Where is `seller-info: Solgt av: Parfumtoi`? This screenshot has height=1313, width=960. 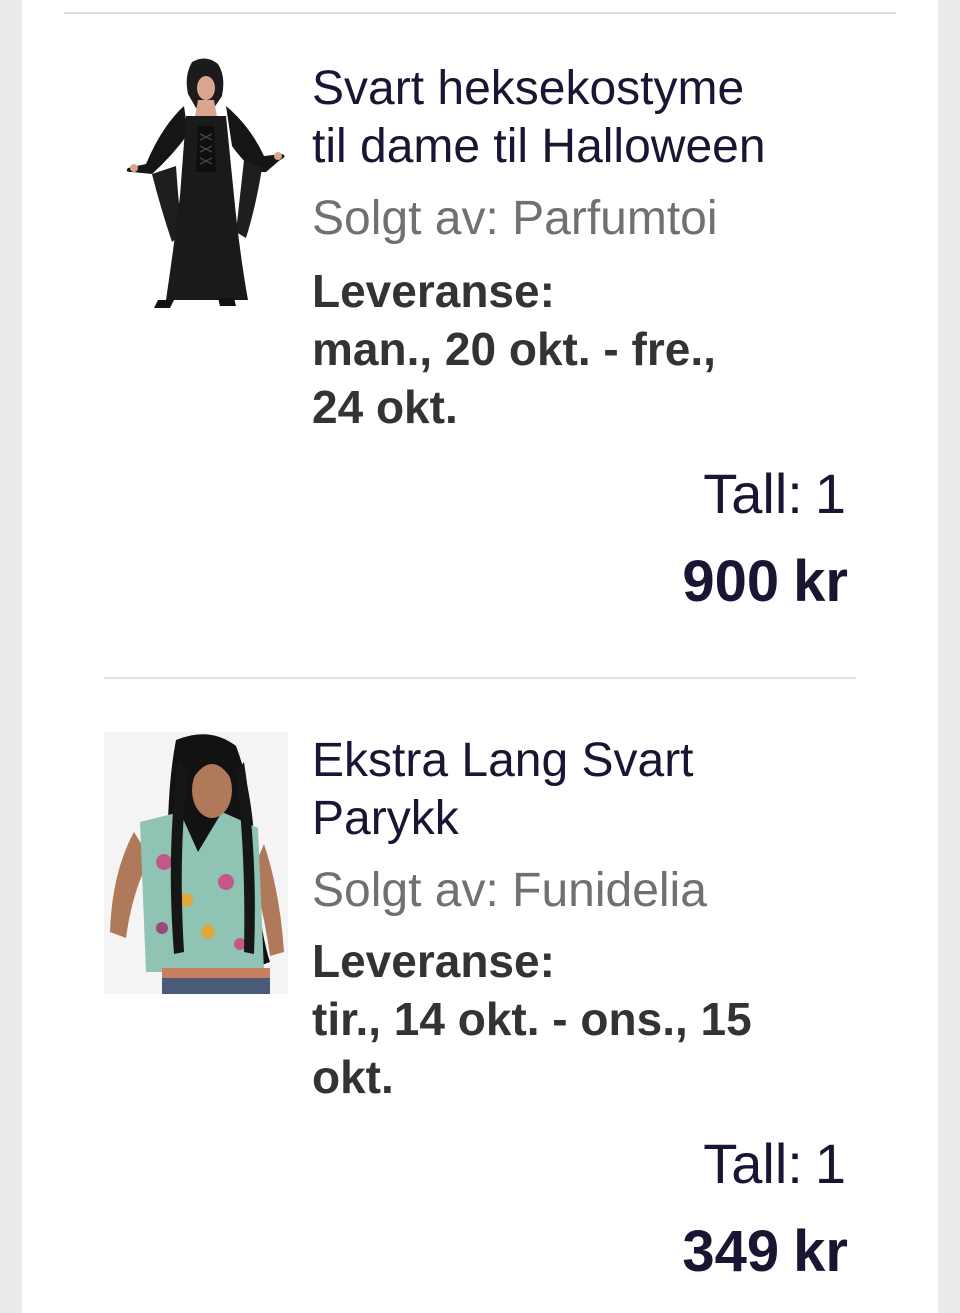 seller-info: Solgt av: Parfumtoi is located at coordinates (515, 219).